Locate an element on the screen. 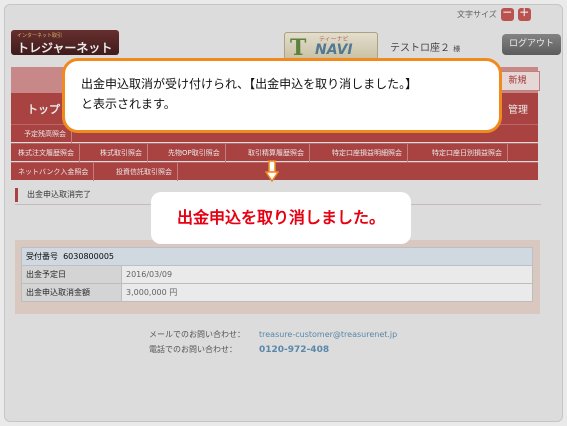  contact-tel-link: 0120-972-408 is located at coordinates (294, 350).